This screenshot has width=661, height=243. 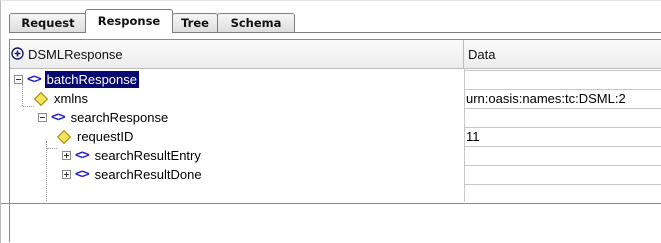 What do you see at coordinates (91, 79) in the screenshot?
I see `node-label: batchResponse` at bounding box center [91, 79].